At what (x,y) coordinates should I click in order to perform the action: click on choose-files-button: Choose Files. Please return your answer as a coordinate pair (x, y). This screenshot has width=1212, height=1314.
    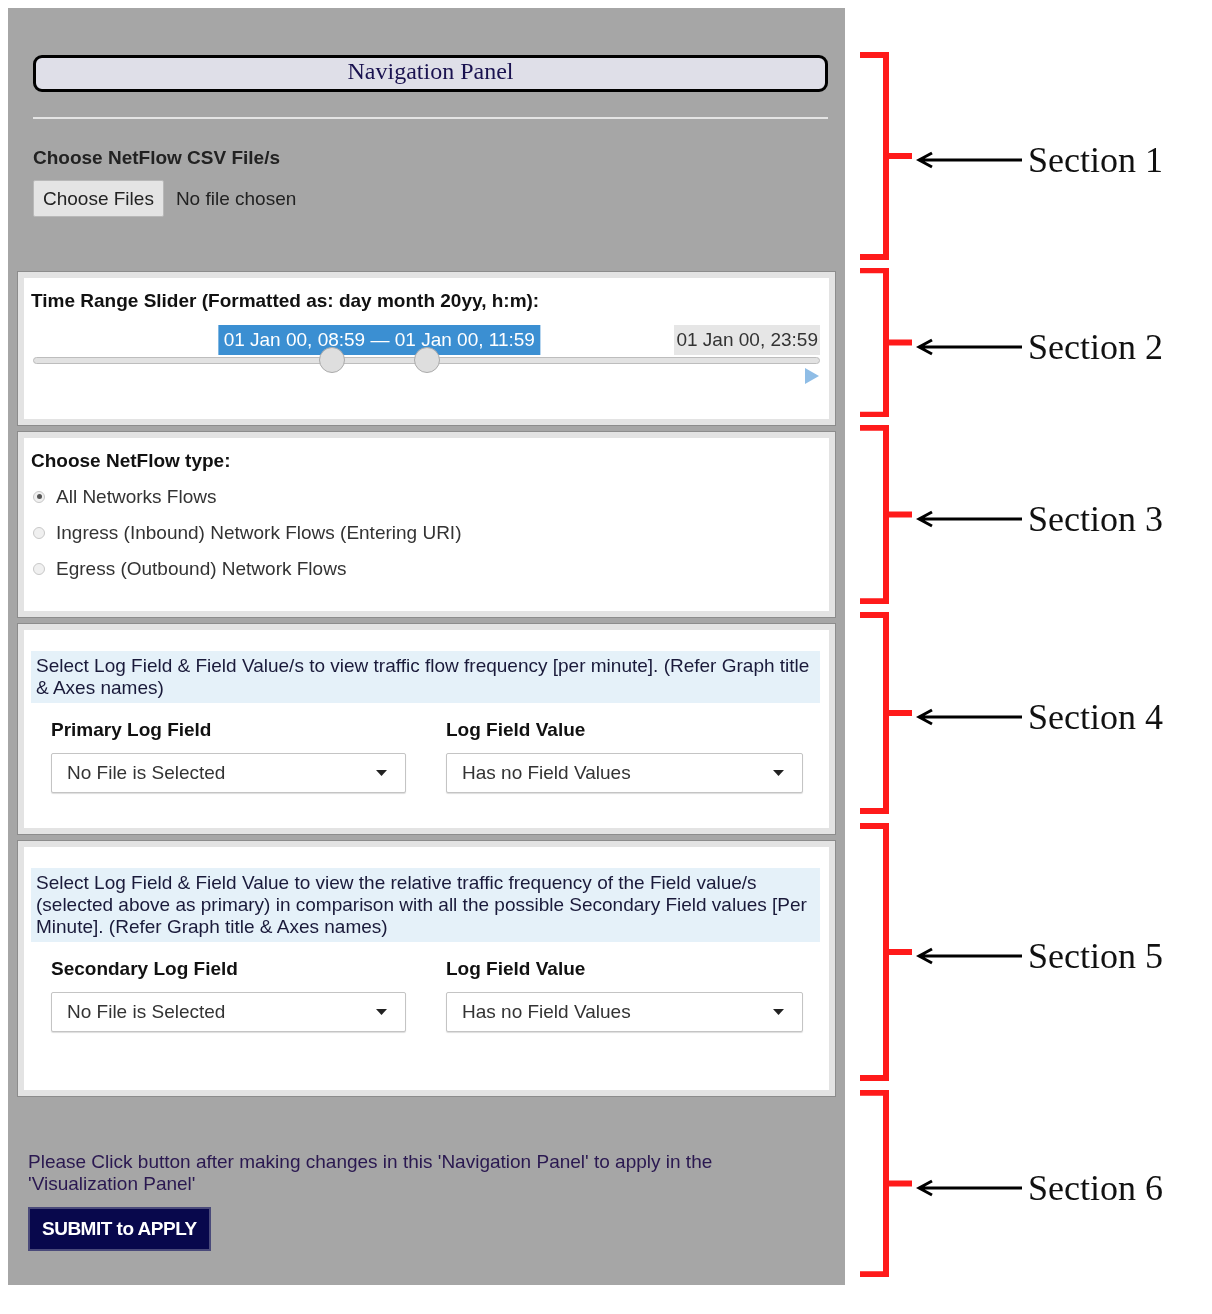
    Looking at the image, I should click on (98, 198).